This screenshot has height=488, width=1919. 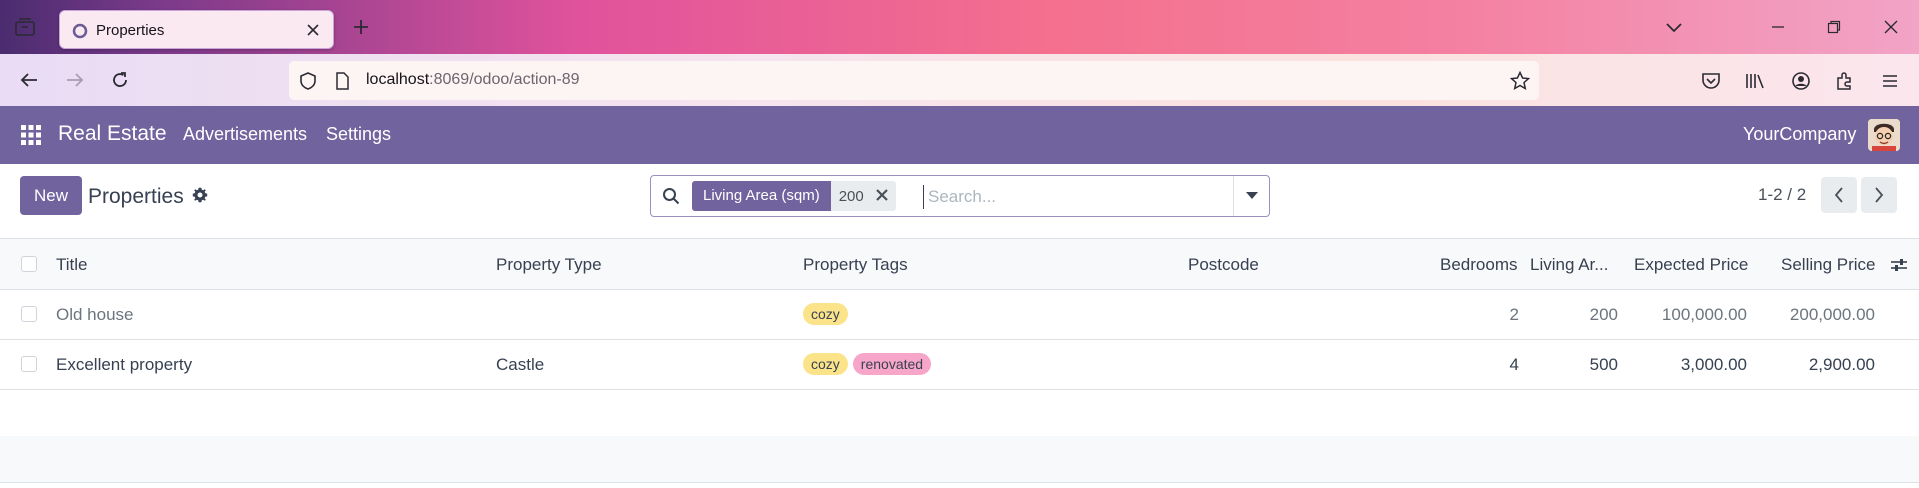 What do you see at coordinates (761, 196) in the screenshot?
I see `facet-label: Living Area (sqm)` at bounding box center [761, 196].